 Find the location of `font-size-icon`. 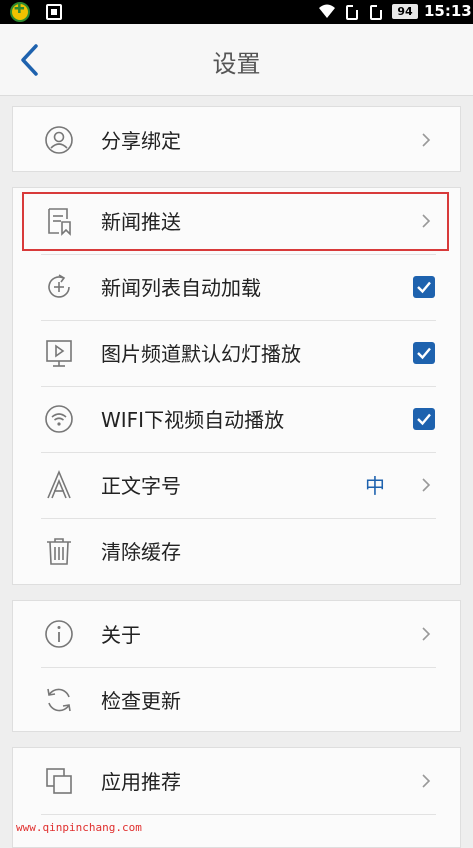

font-size-icon is located at coordinates (59, 484).